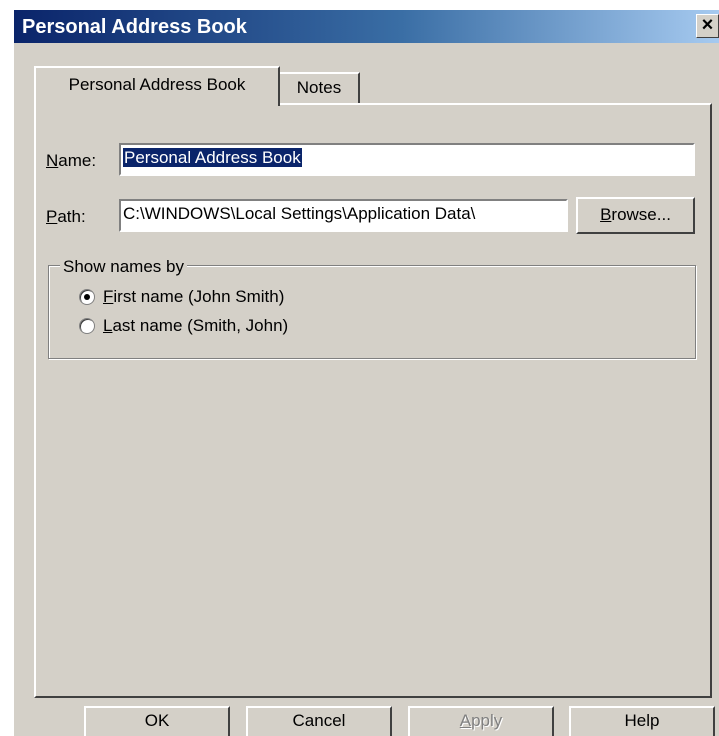 The image size is (719, 736). I want to click on radio-last-name, so click(87, 326).